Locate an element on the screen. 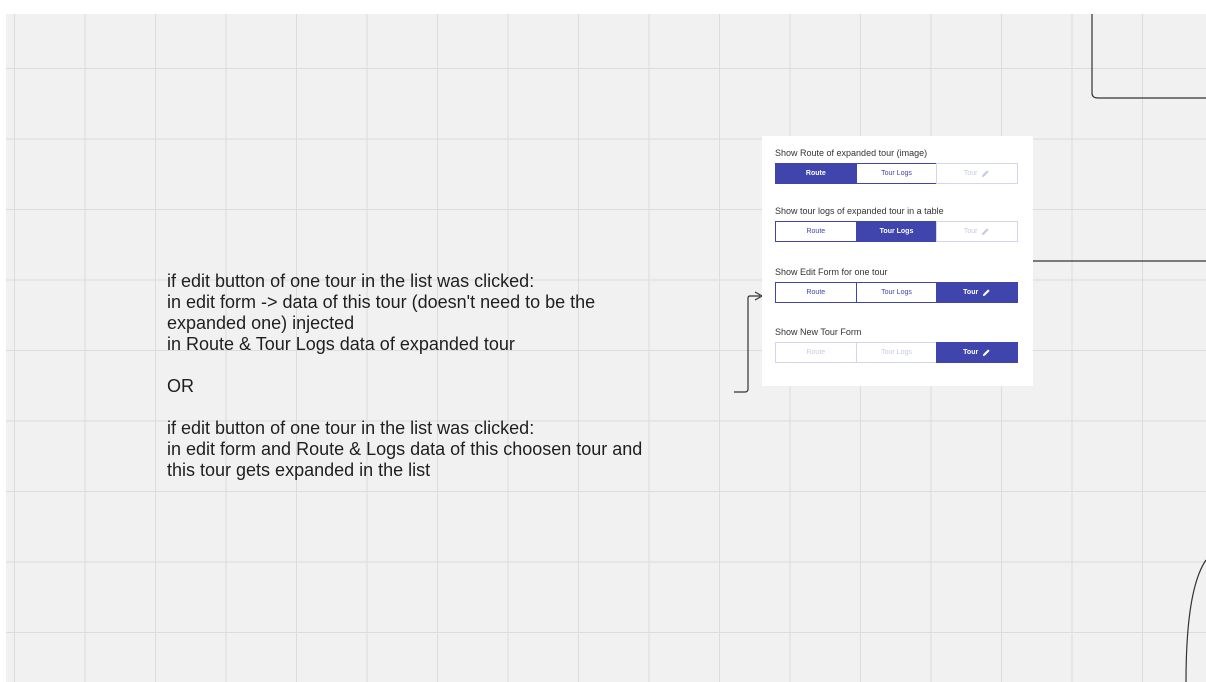  connector-line-top-right is located at coordinates (1148, 56).